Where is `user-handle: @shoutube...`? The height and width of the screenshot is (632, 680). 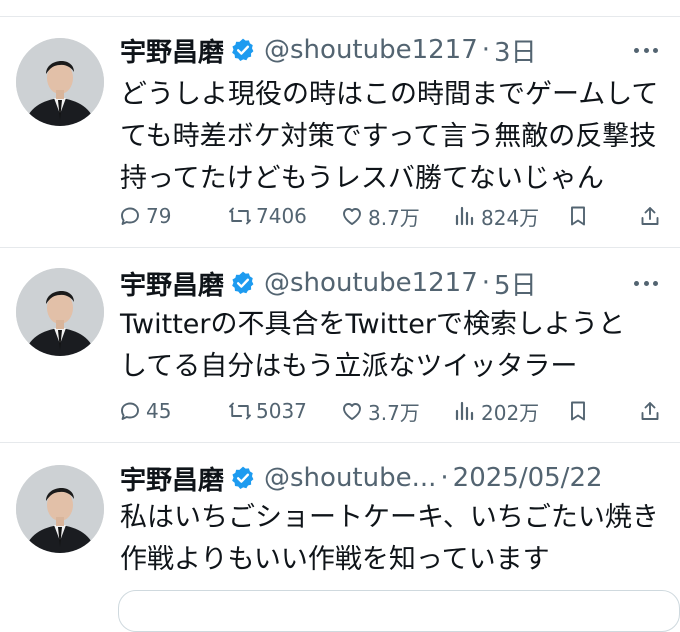
user-handle: @shoutube... is located at coordinates (350, 478).